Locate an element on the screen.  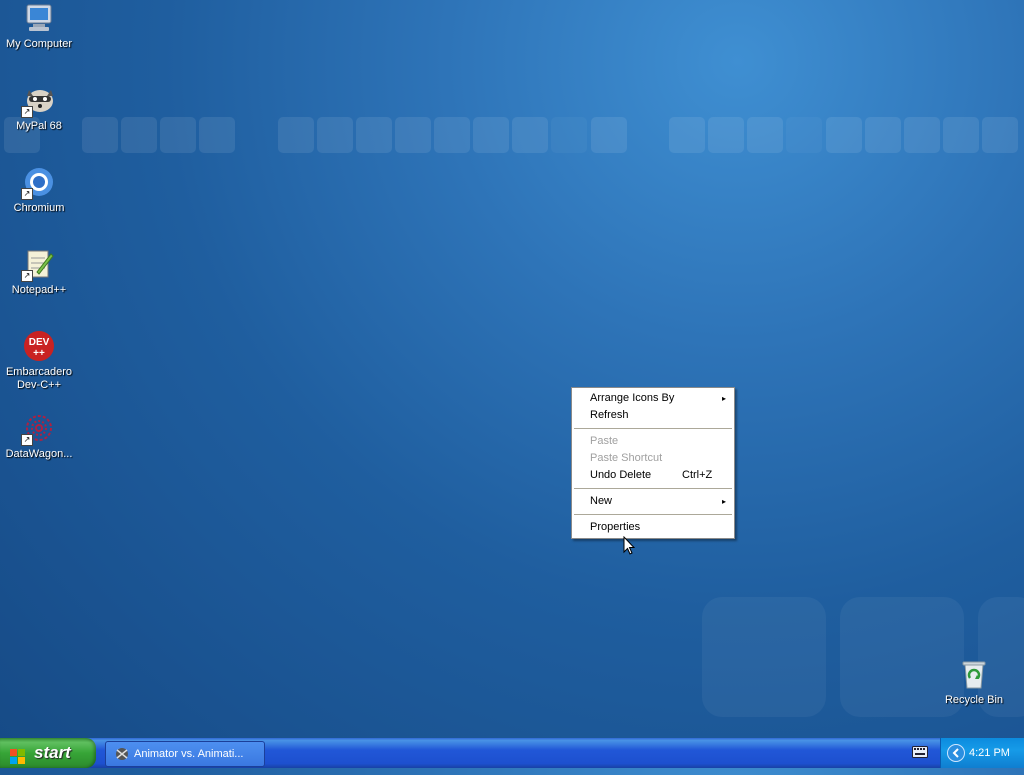
recycle-bin-icon is located at coordinates (974, 674).